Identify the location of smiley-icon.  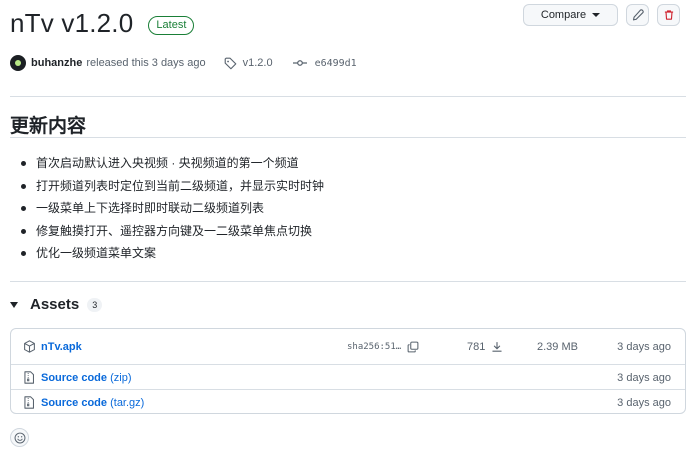
(19, 437).